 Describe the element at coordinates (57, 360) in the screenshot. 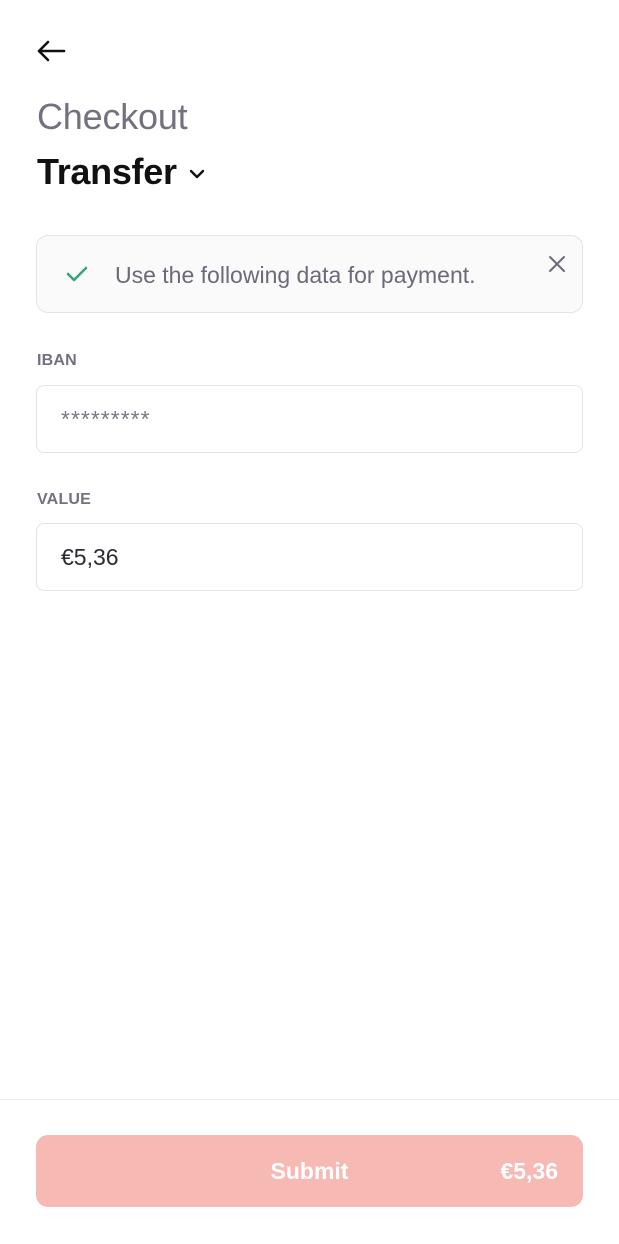

I see `iban-label: IBAN` at that location.